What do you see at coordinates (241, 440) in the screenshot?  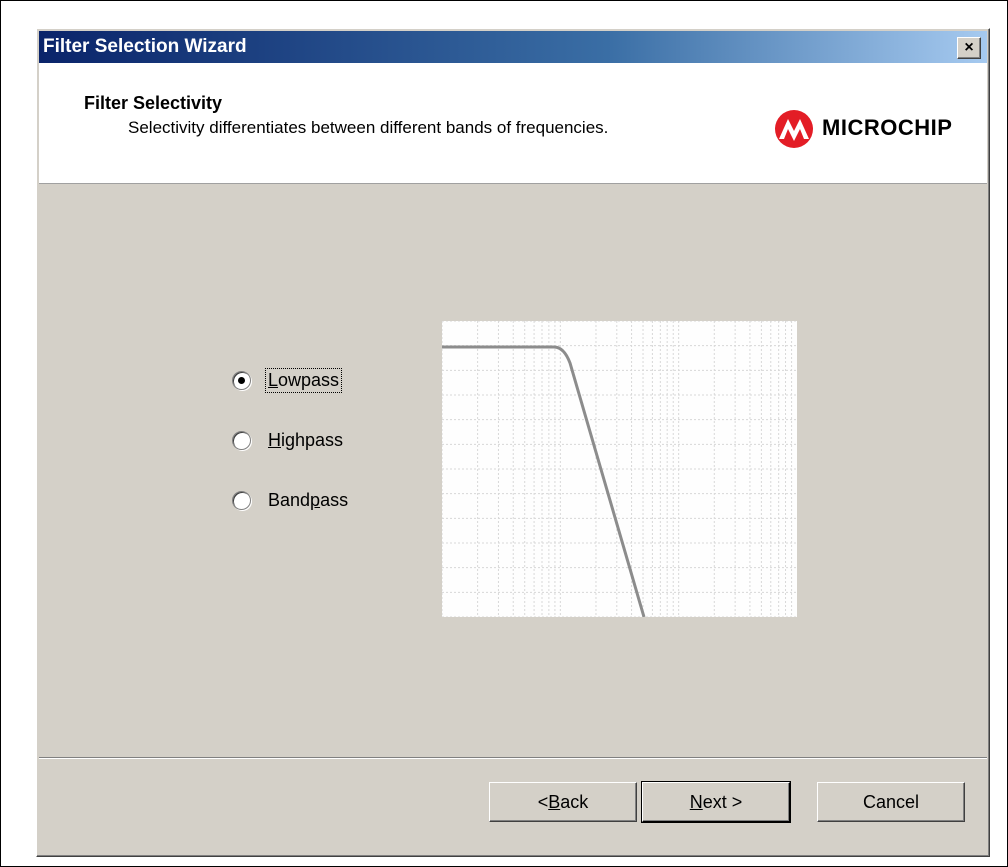 I see `radio-button-highpass` at bounding box center [241, 440].